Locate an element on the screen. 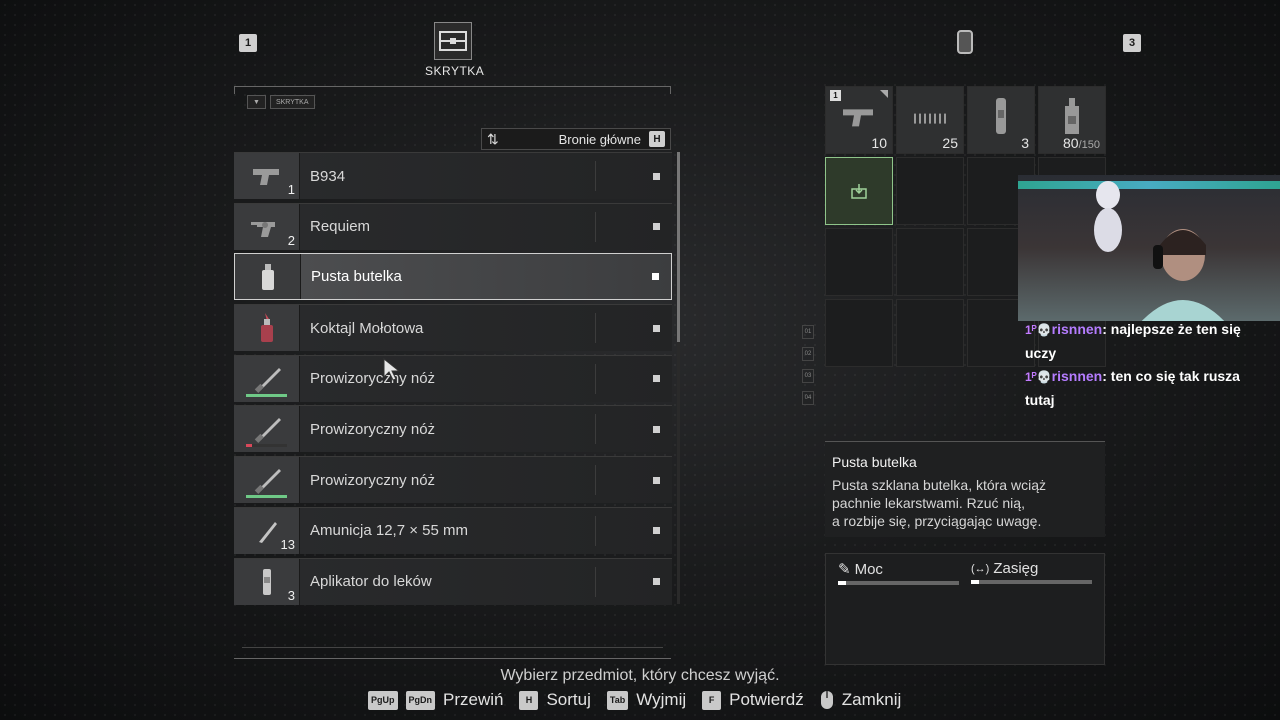 This screenshot has height=720, width=1280. item-count: 3 is located at coordinates (291, 595).